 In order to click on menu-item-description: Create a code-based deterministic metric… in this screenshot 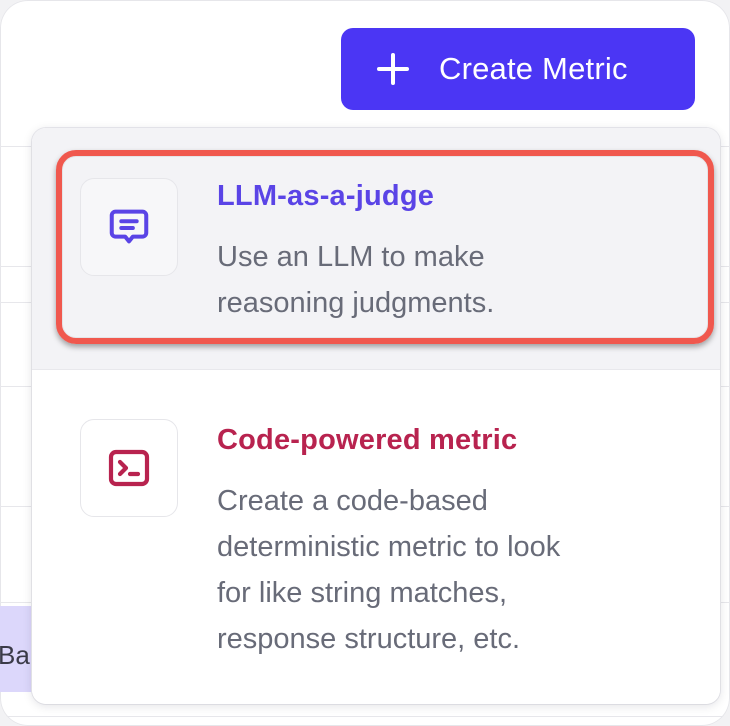, I will do `click(389, 570)`.